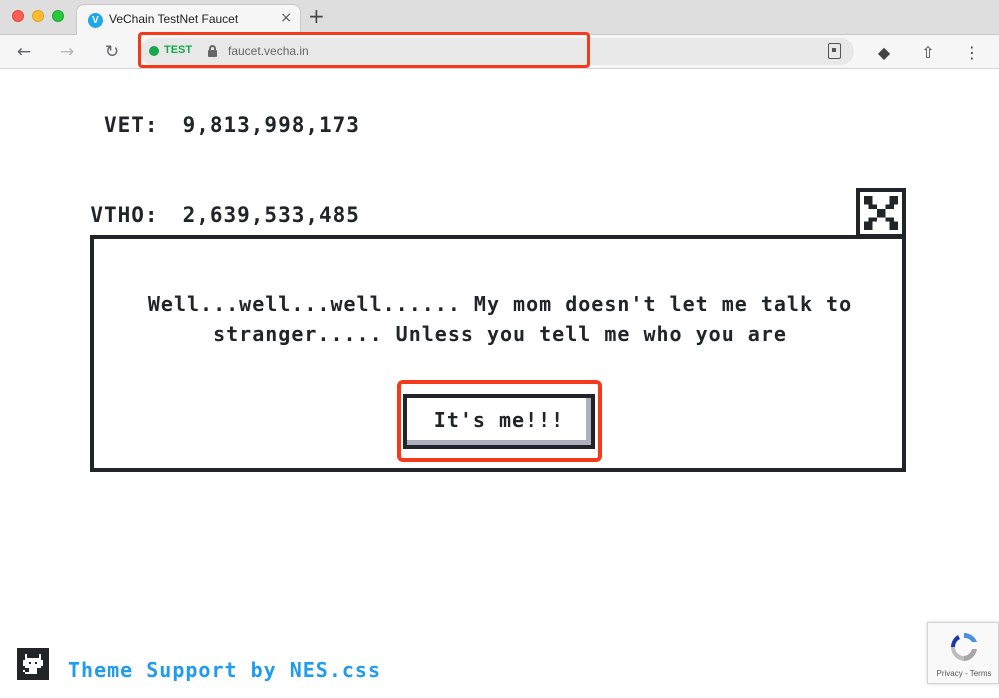 The width and height of the screenshot is (999, 698). Describe the element at coordinates (174, 19) in the screenshot. I see `tab-title: VeChain TestNet Faucet` at that location.